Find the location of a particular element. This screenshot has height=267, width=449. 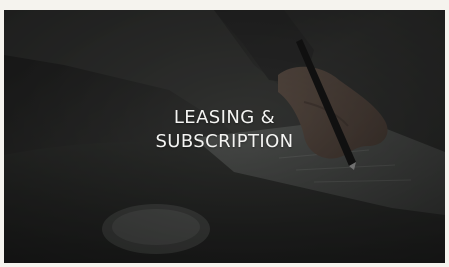

card-title: LEASING & SUBSCRIPTION is located at coordinates (224, 129).